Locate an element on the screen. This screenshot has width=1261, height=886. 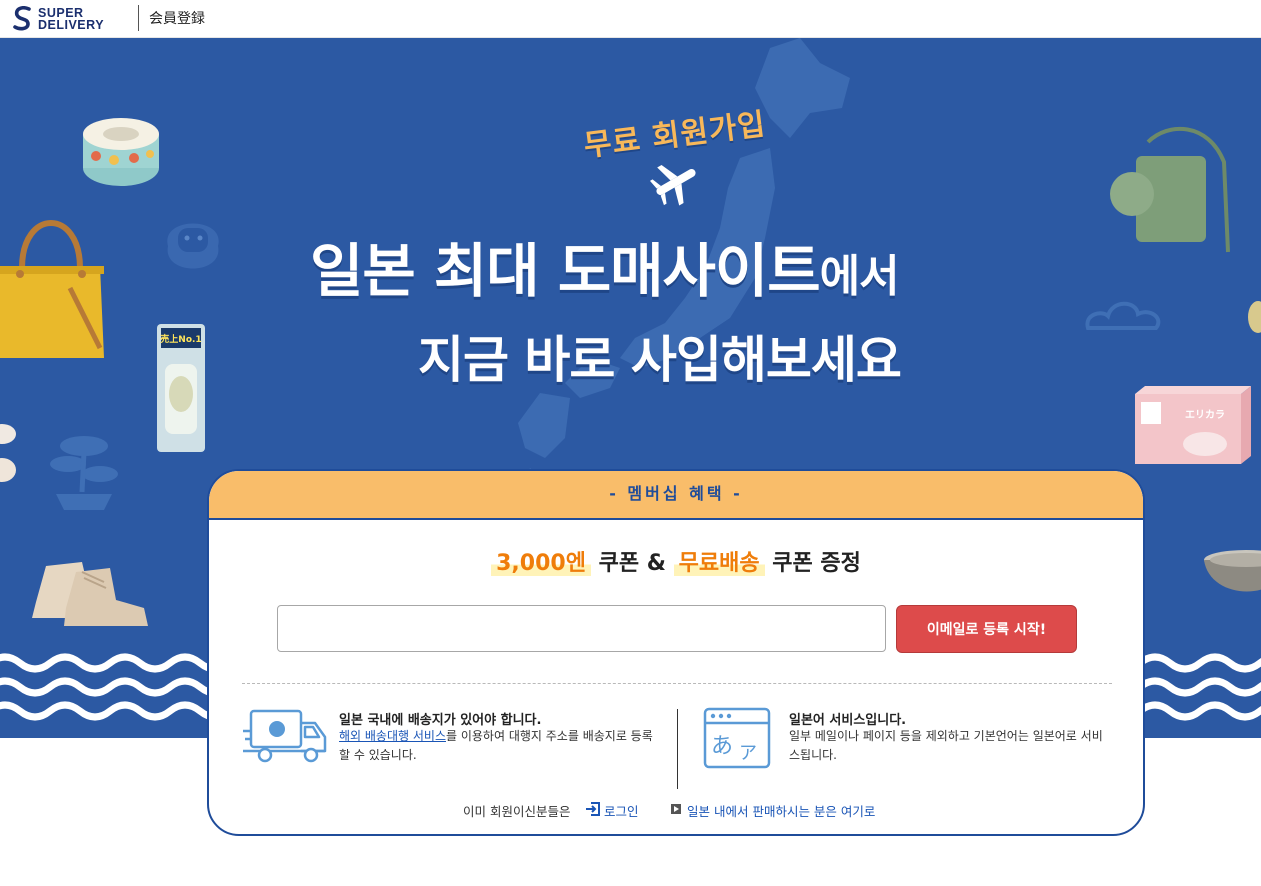
language-info-title: 일본어 서비스입니다. is located at coordinates (848, 720).